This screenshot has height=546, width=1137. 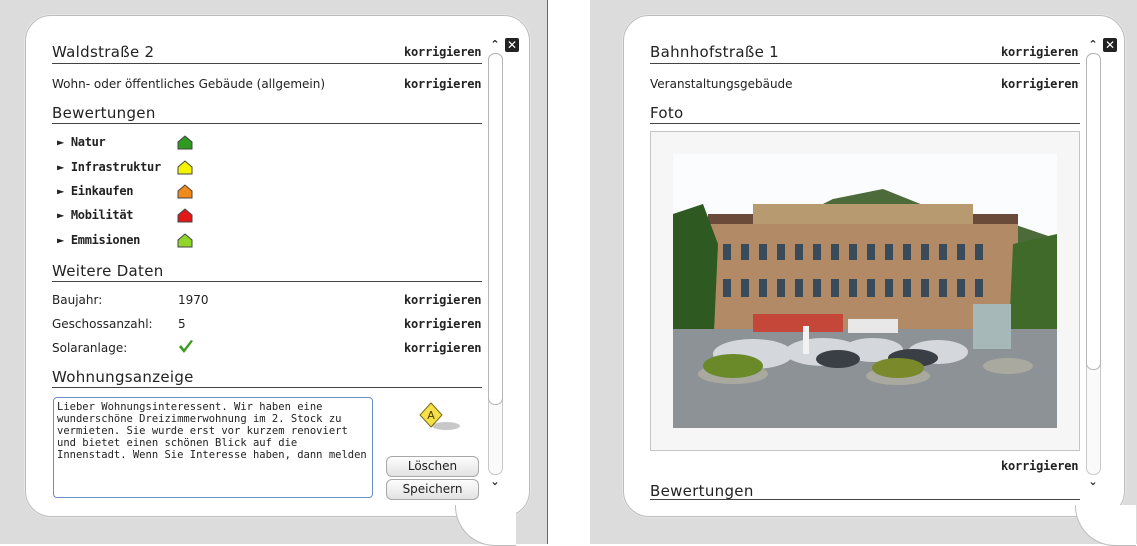 What do you see at coordinates (667, 113) in the screenshot?
I see `photo-heading: Foto` at bounding box center [667, 113].